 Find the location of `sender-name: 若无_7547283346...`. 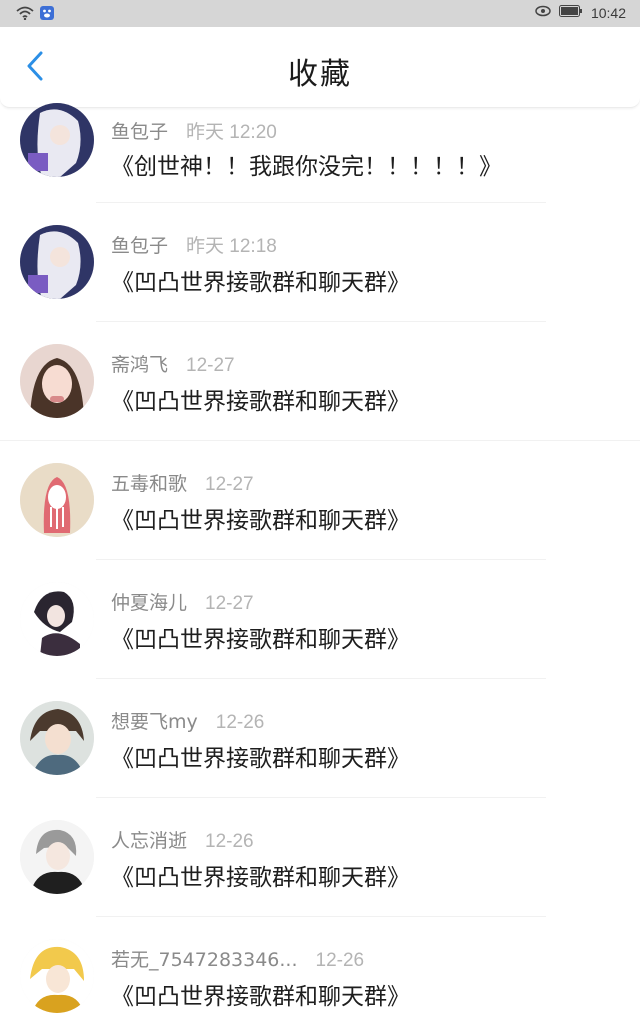

sender-name: 若无_7547283346... is located at coordinates (204, 960).